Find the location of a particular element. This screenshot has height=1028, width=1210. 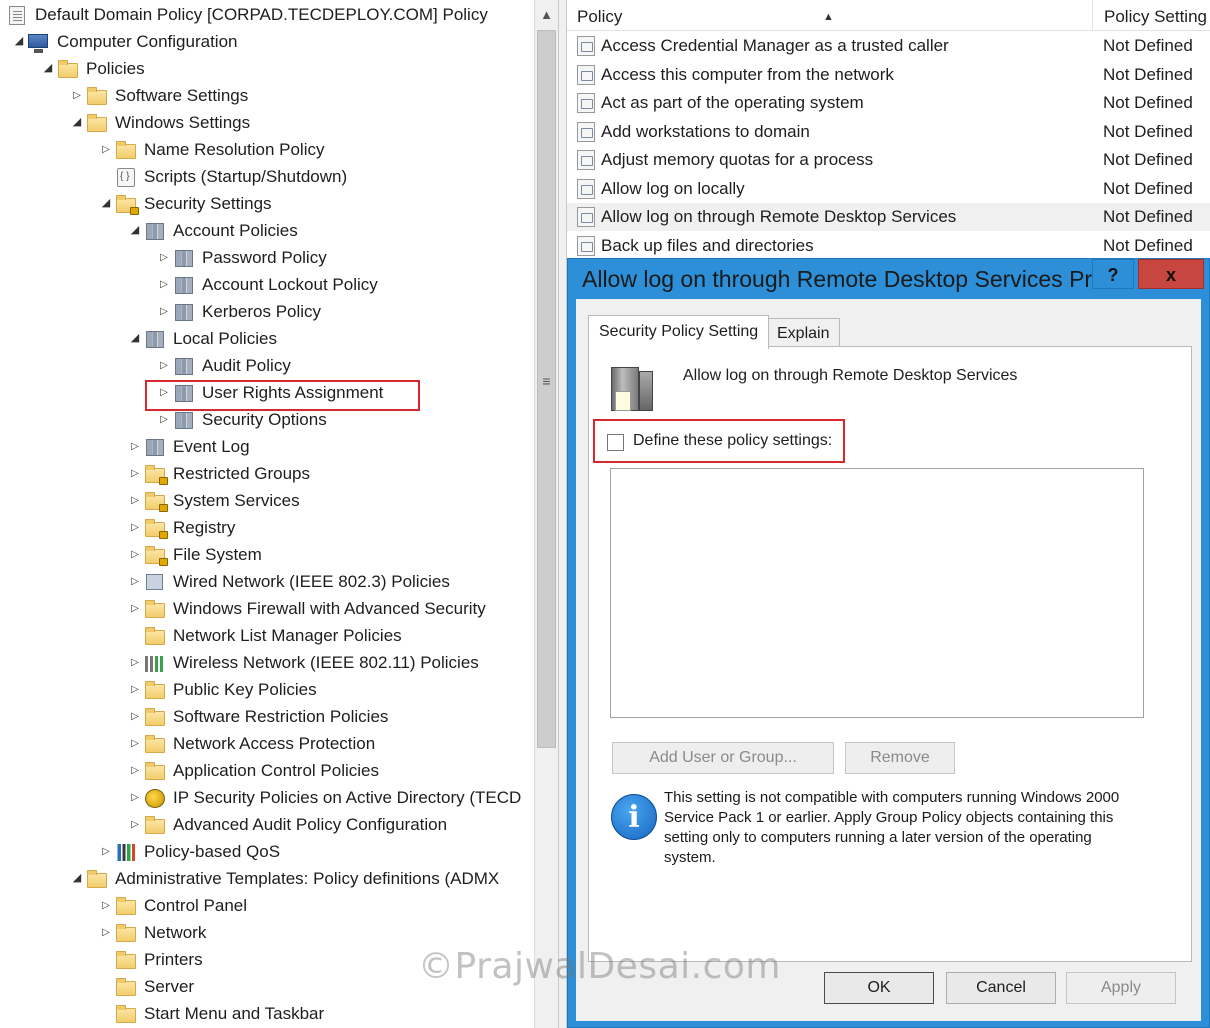

tree-item: ▷ Wired Network (IEEE 802.3) Policies is located at coordinates (288, 581).